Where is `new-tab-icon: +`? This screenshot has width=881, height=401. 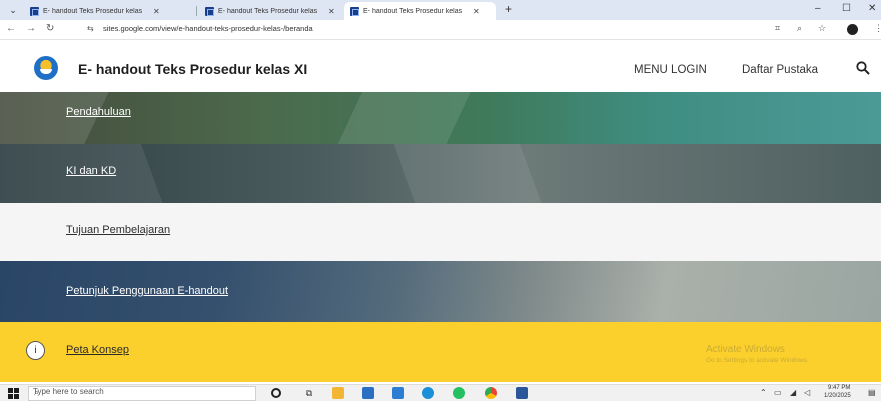 new-tab-icon: + is located at coordinates (508, 9).